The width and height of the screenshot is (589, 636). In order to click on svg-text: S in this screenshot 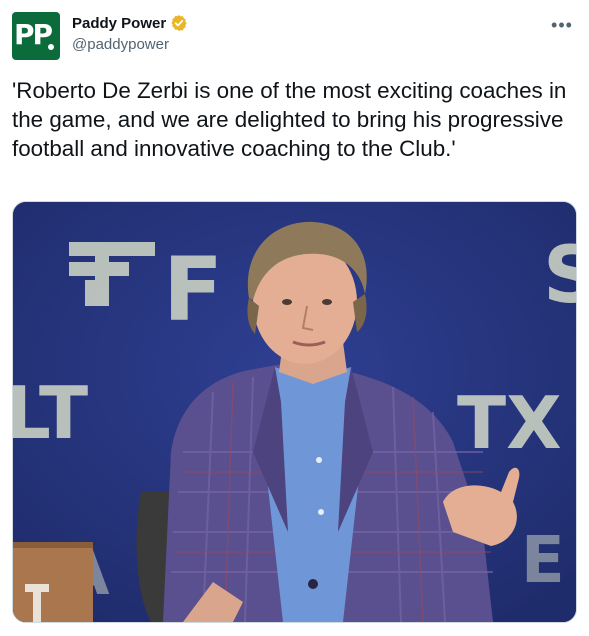, I will do `click(559, 276)`.